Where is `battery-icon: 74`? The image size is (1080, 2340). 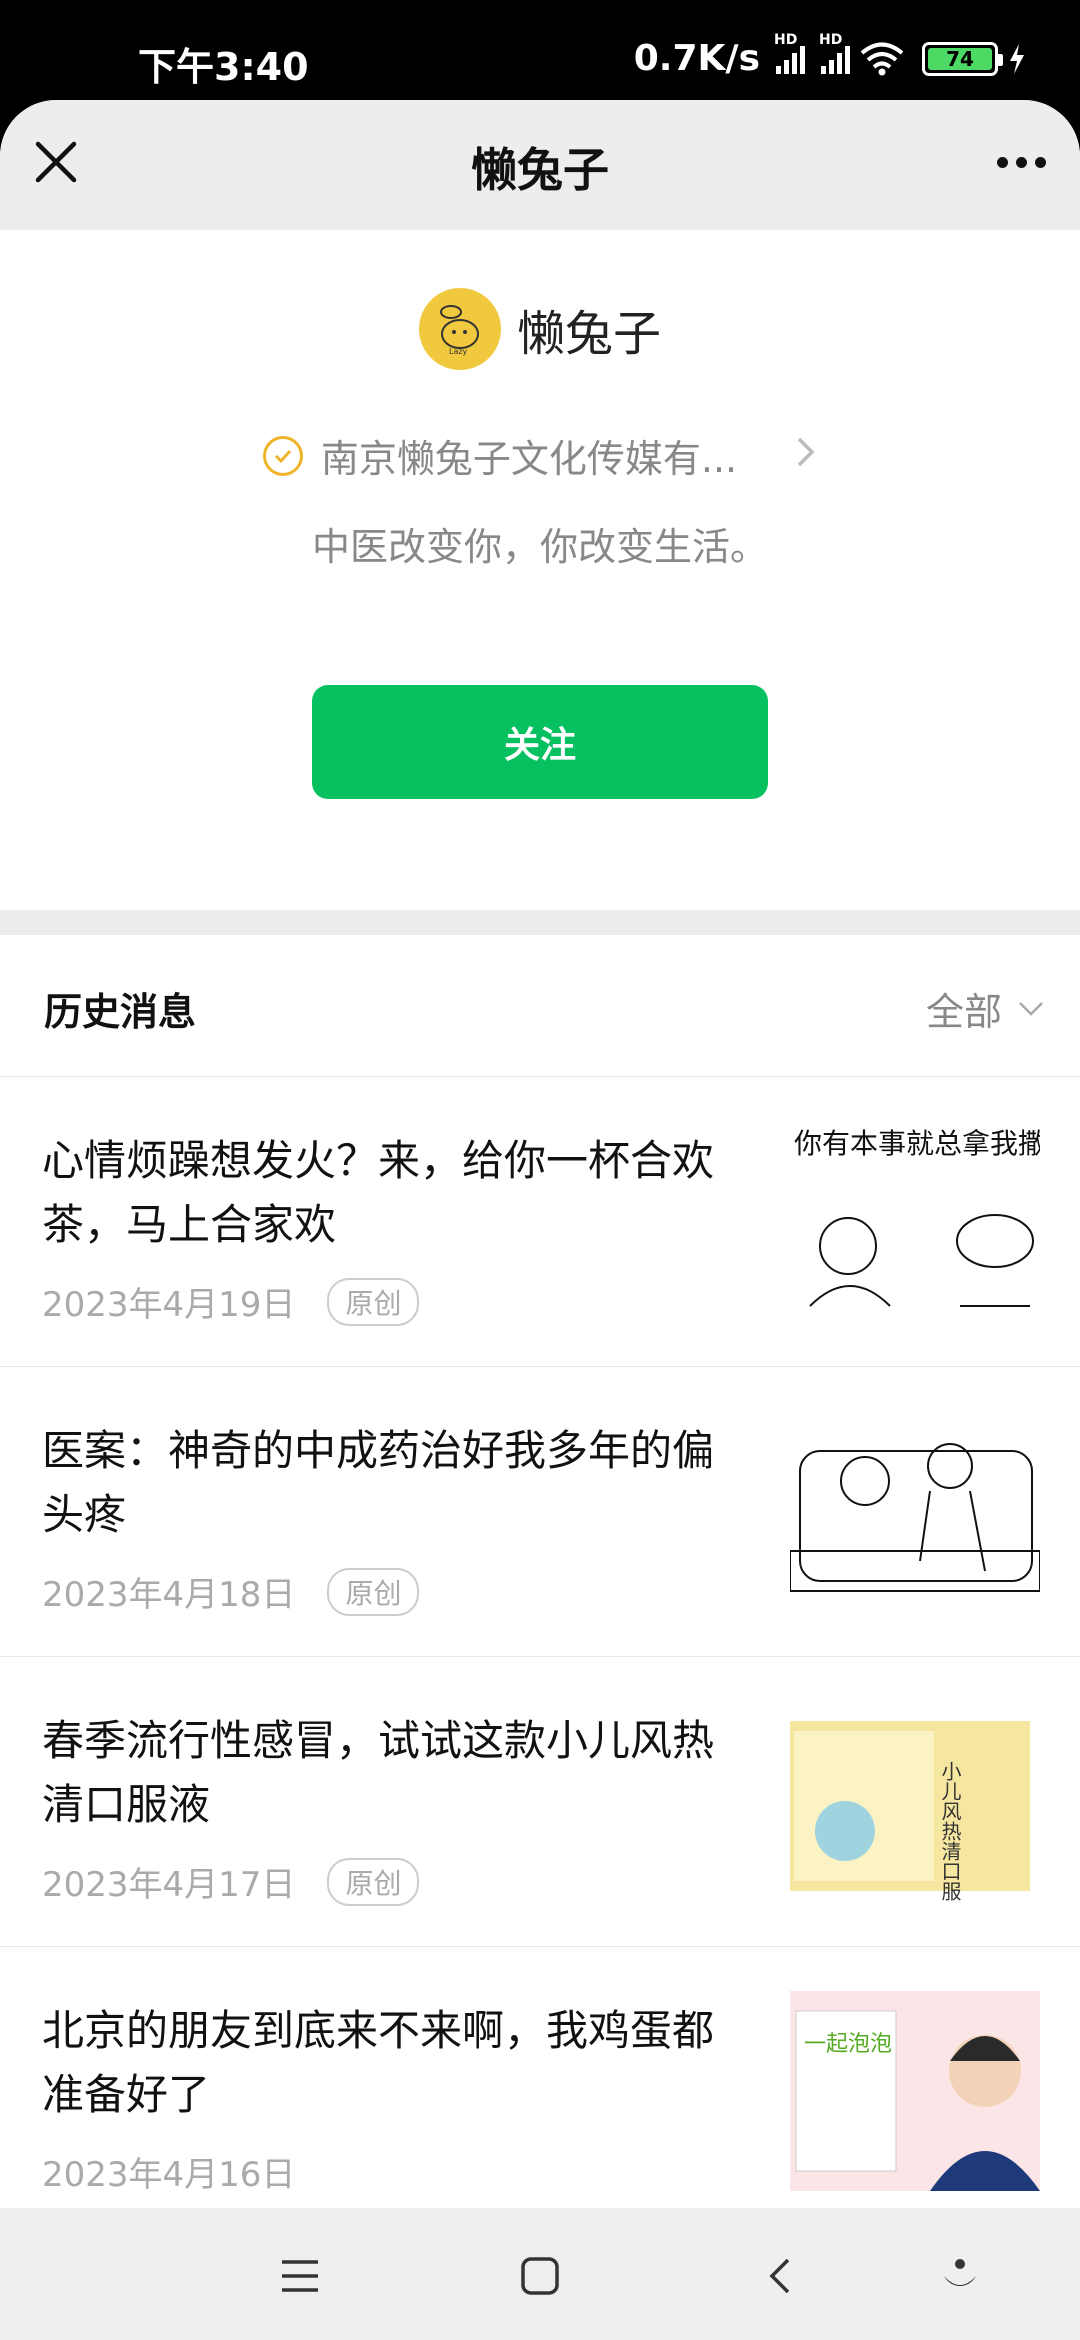 battery-icon: 74 is located at coordinates (962, 58).